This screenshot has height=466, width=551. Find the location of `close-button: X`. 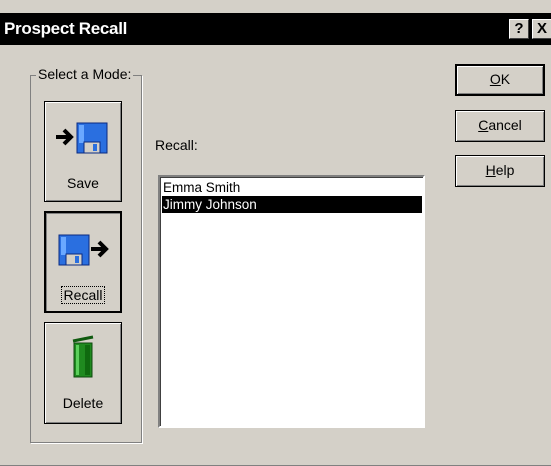

close-button: X is located at coordinates (541, 29).